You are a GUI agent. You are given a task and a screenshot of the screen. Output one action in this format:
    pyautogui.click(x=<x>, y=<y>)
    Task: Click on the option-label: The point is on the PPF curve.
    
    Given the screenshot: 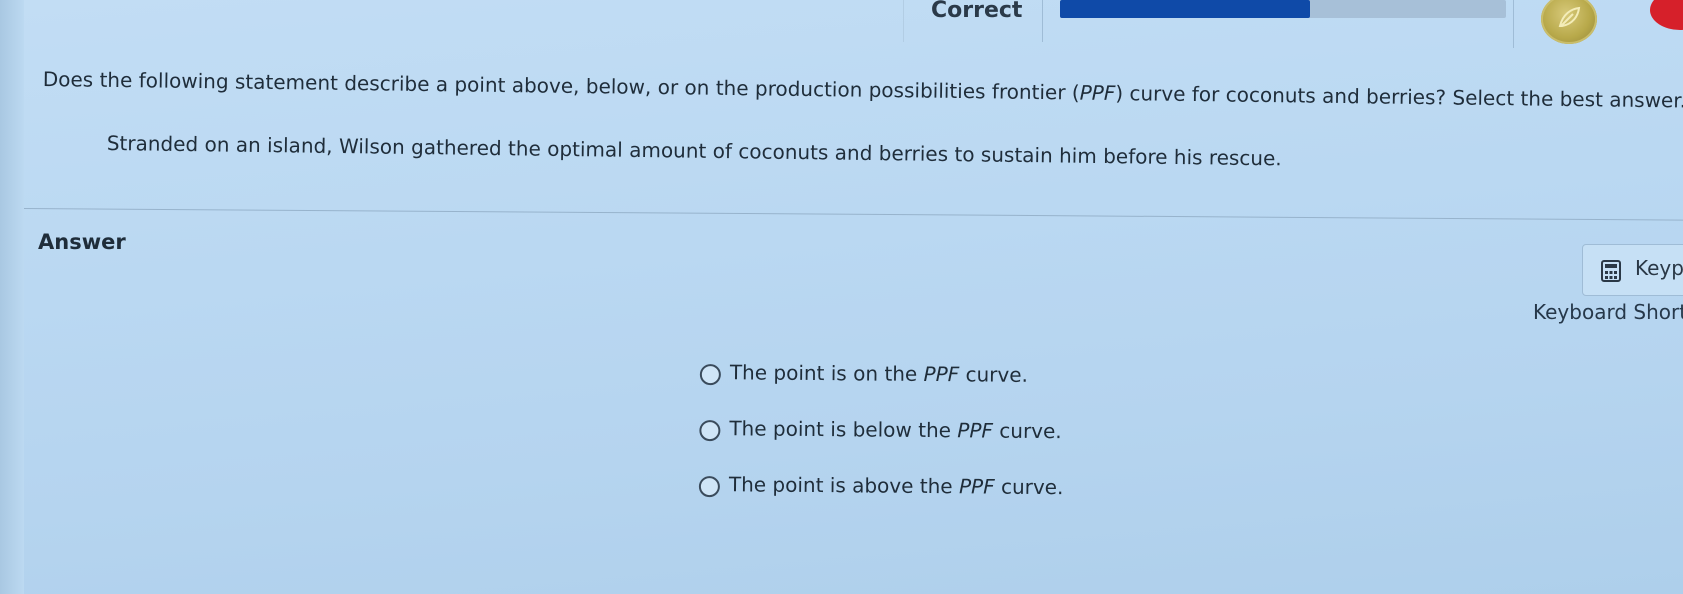 What is the action you would take?
    pyautogui.click(x=879, y=373)
    